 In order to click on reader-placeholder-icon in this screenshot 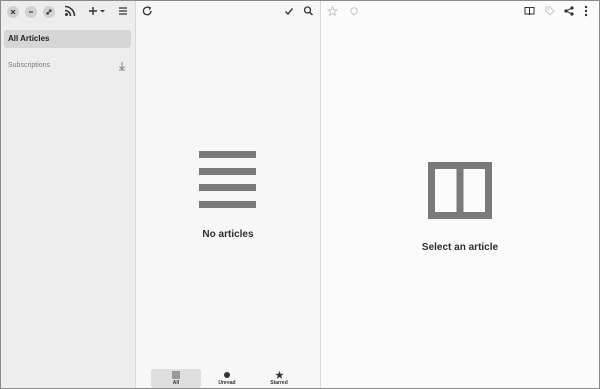, I will do `click(460, 190)`.